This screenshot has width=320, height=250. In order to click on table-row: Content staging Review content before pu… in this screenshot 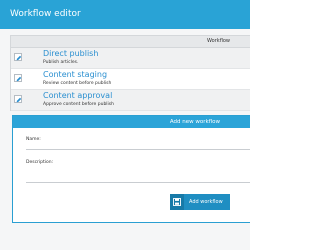, I will do `click(130, 79)`.